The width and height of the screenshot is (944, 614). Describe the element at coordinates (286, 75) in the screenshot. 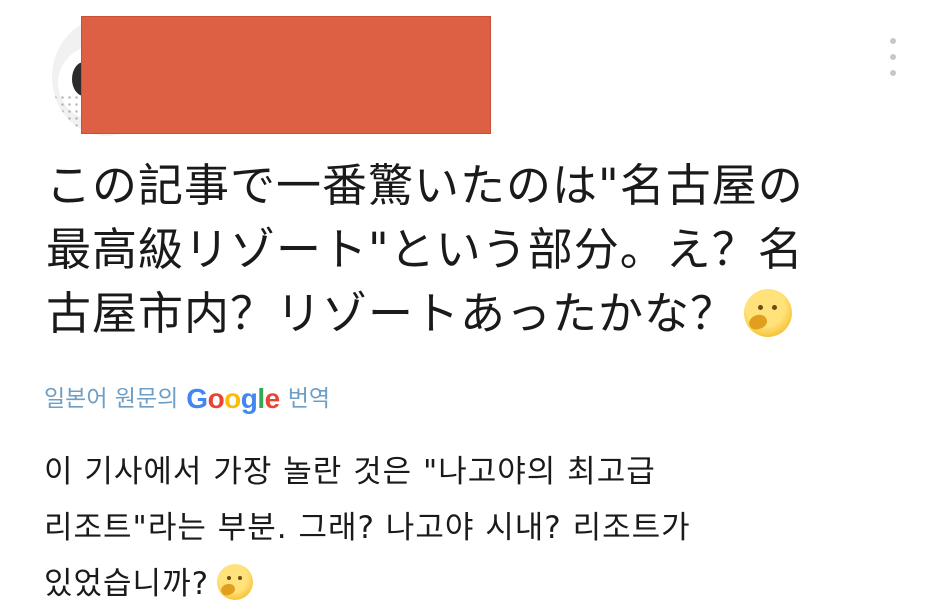

I see `redacted-username-block` at that location.